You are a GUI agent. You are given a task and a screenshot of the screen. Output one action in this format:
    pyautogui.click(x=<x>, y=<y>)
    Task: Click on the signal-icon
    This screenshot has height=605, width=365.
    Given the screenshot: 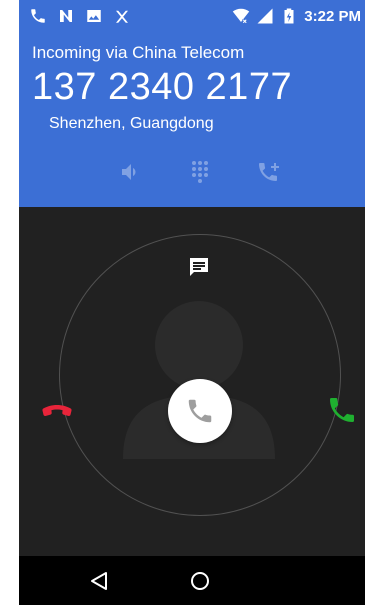 What is the action you would take?
    pyautogui.click(x=265, y=16)
    